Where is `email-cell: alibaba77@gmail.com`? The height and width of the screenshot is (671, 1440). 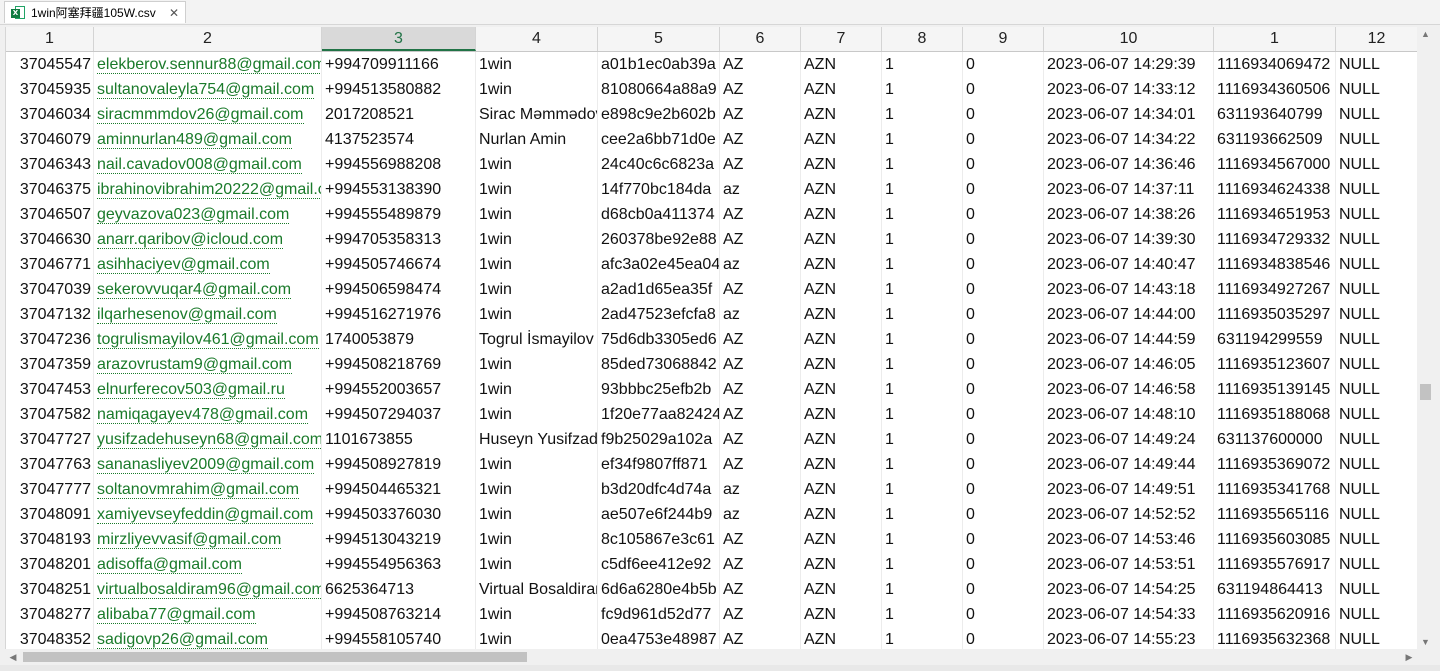
email-cell: alibaba77@gmail.com is located at coordinates (208, 614).